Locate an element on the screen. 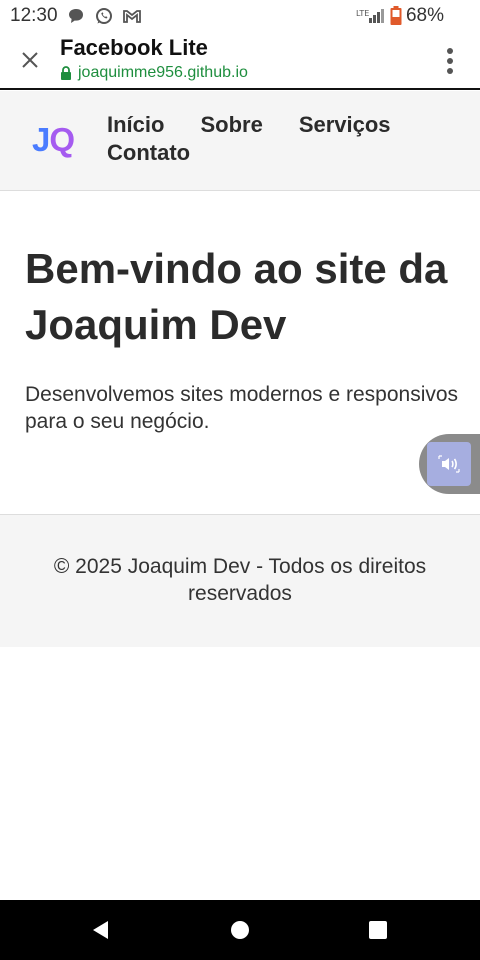  url-text: joaquimme956.github.io is located at coordinates (163, 72).